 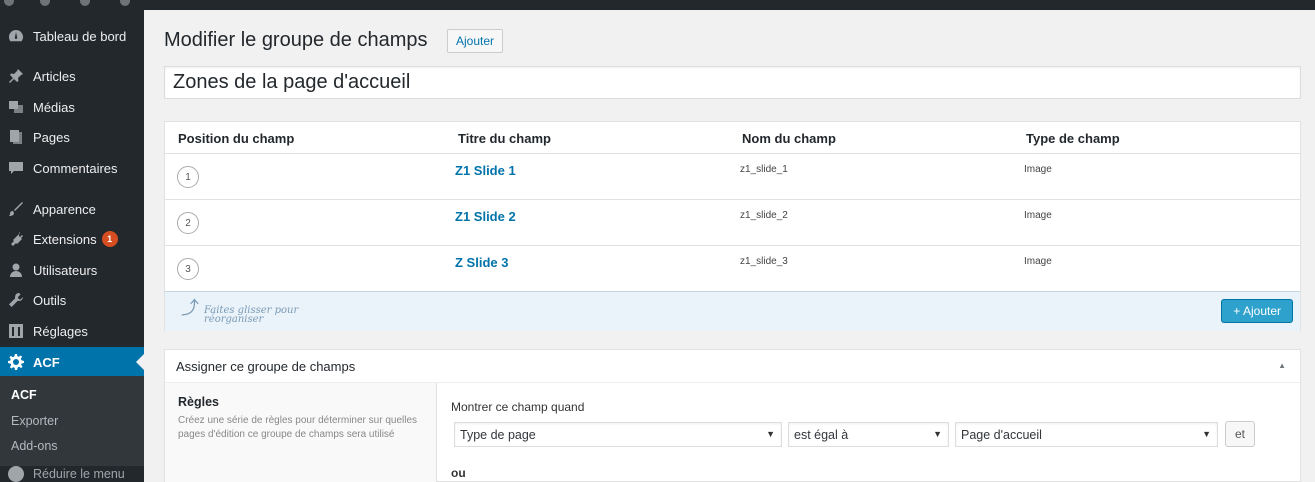 What do you see at coordinates (16, 474) in the screenshot?
I see `collapse-icon` at bounding box center [16, 474].